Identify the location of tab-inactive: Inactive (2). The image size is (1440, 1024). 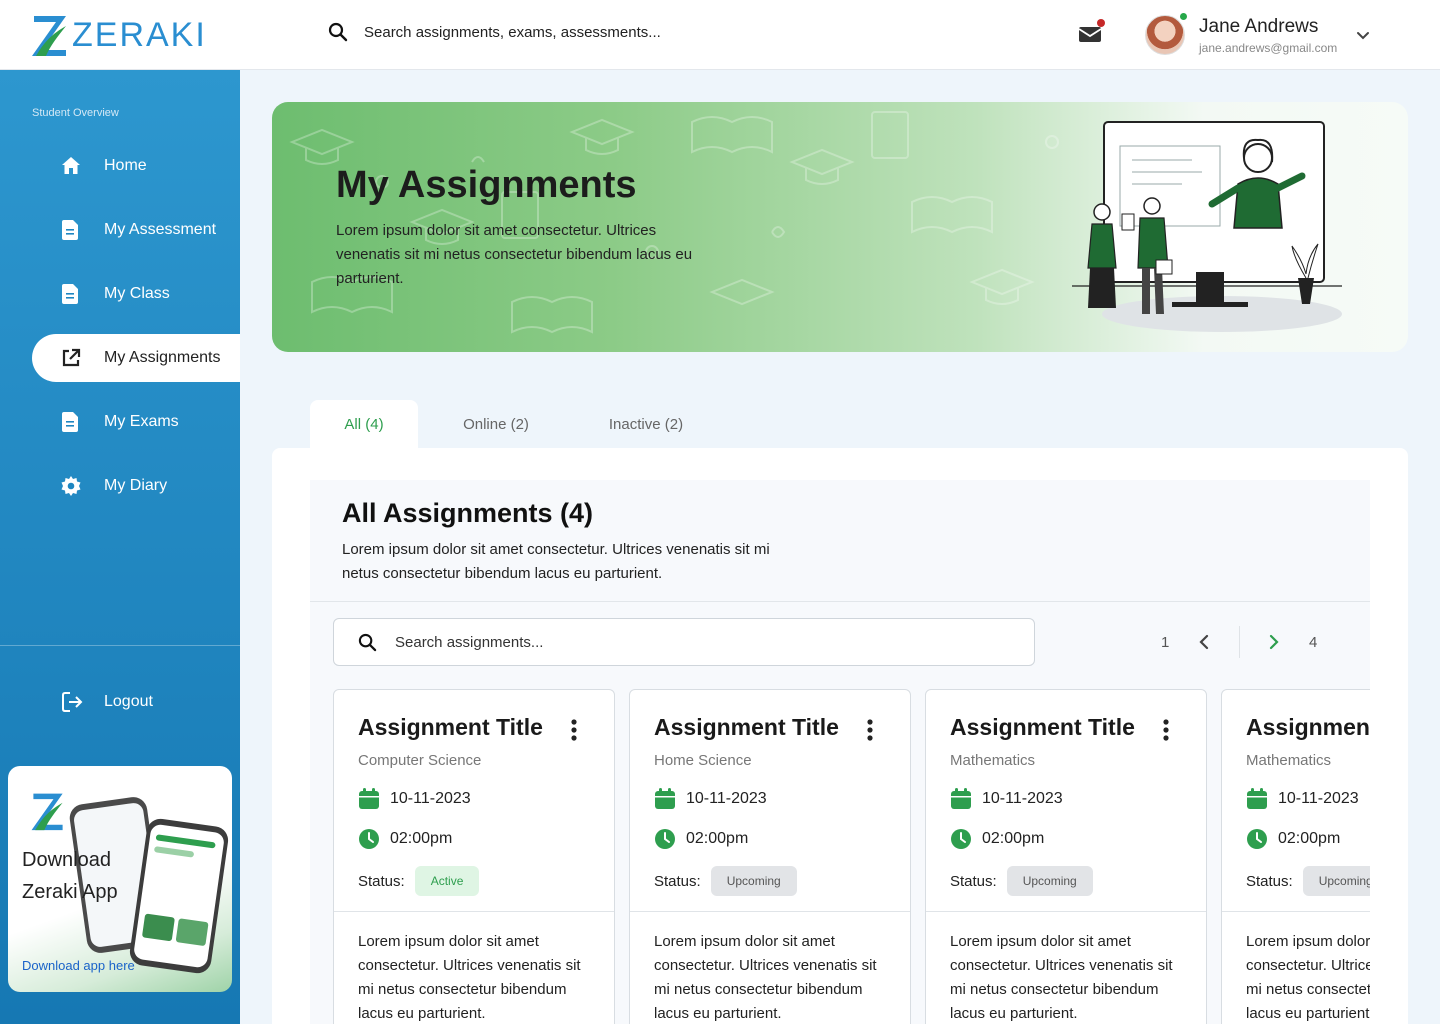
(646, 424).